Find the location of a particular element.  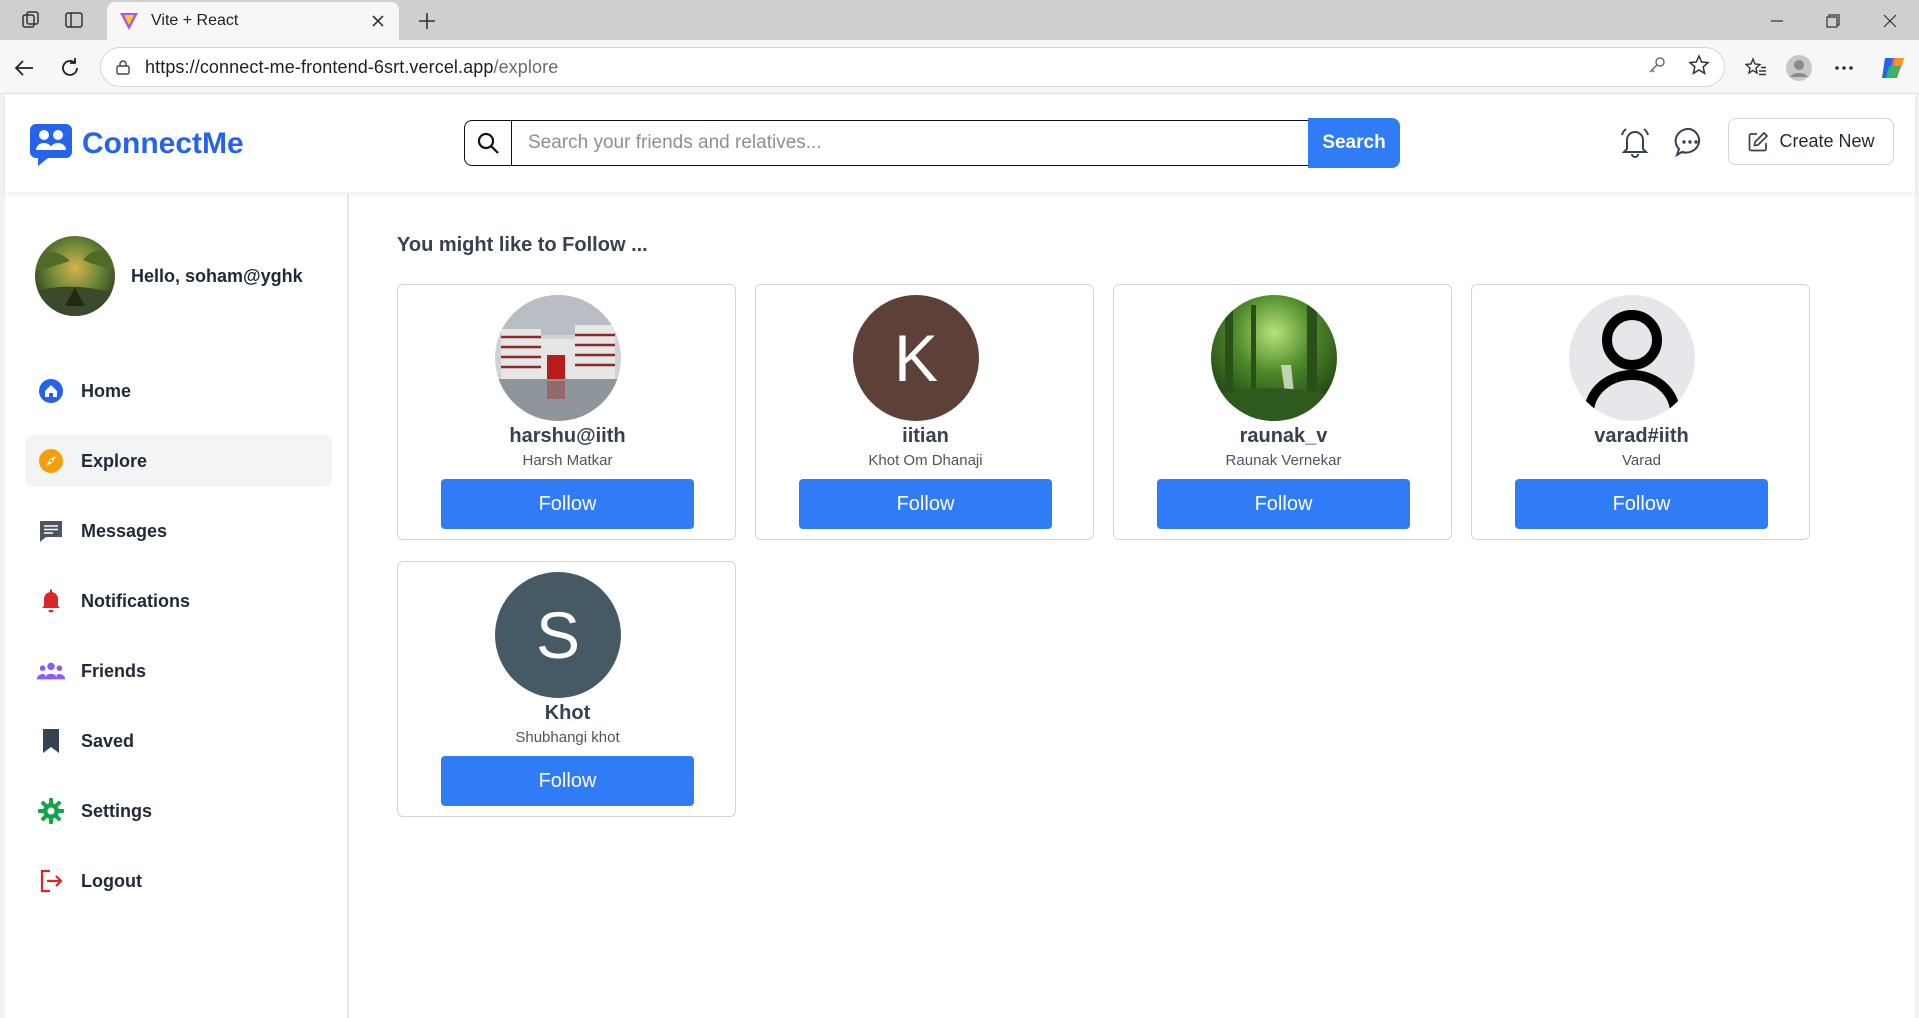

close-window-icon is located at coordinates (1890, 21).